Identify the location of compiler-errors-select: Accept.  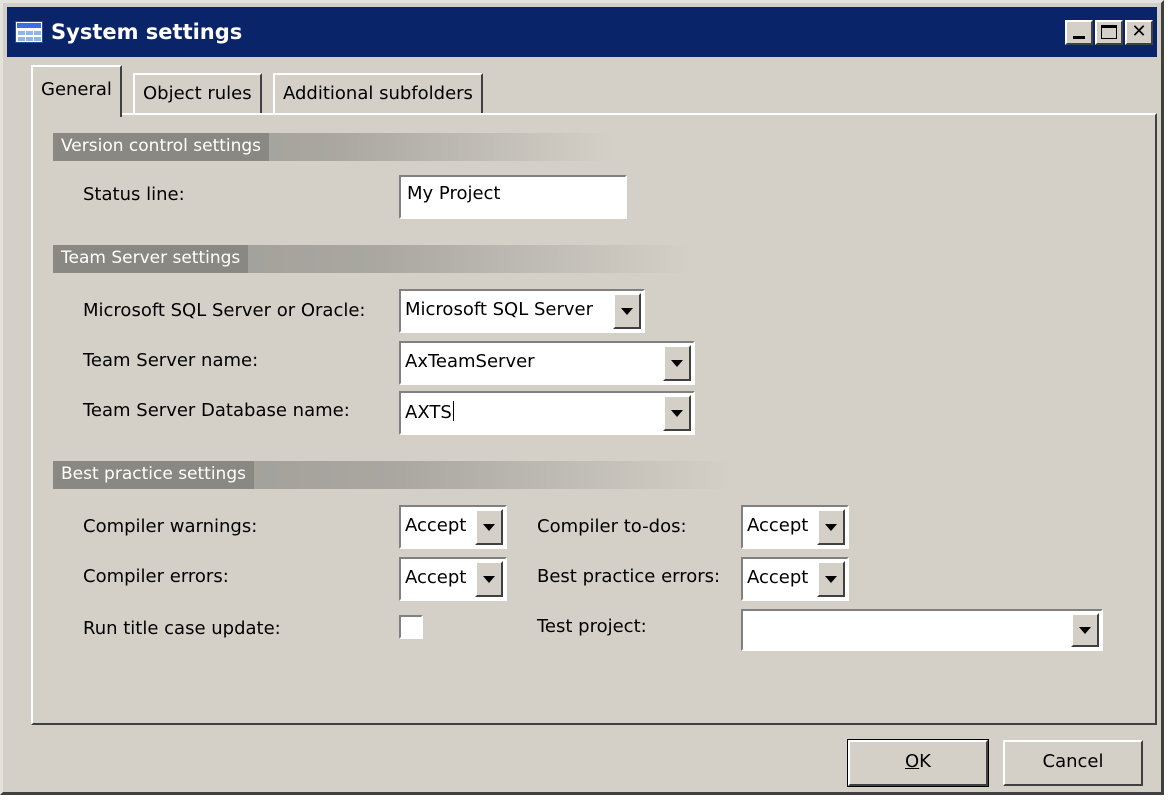
(453, 579).